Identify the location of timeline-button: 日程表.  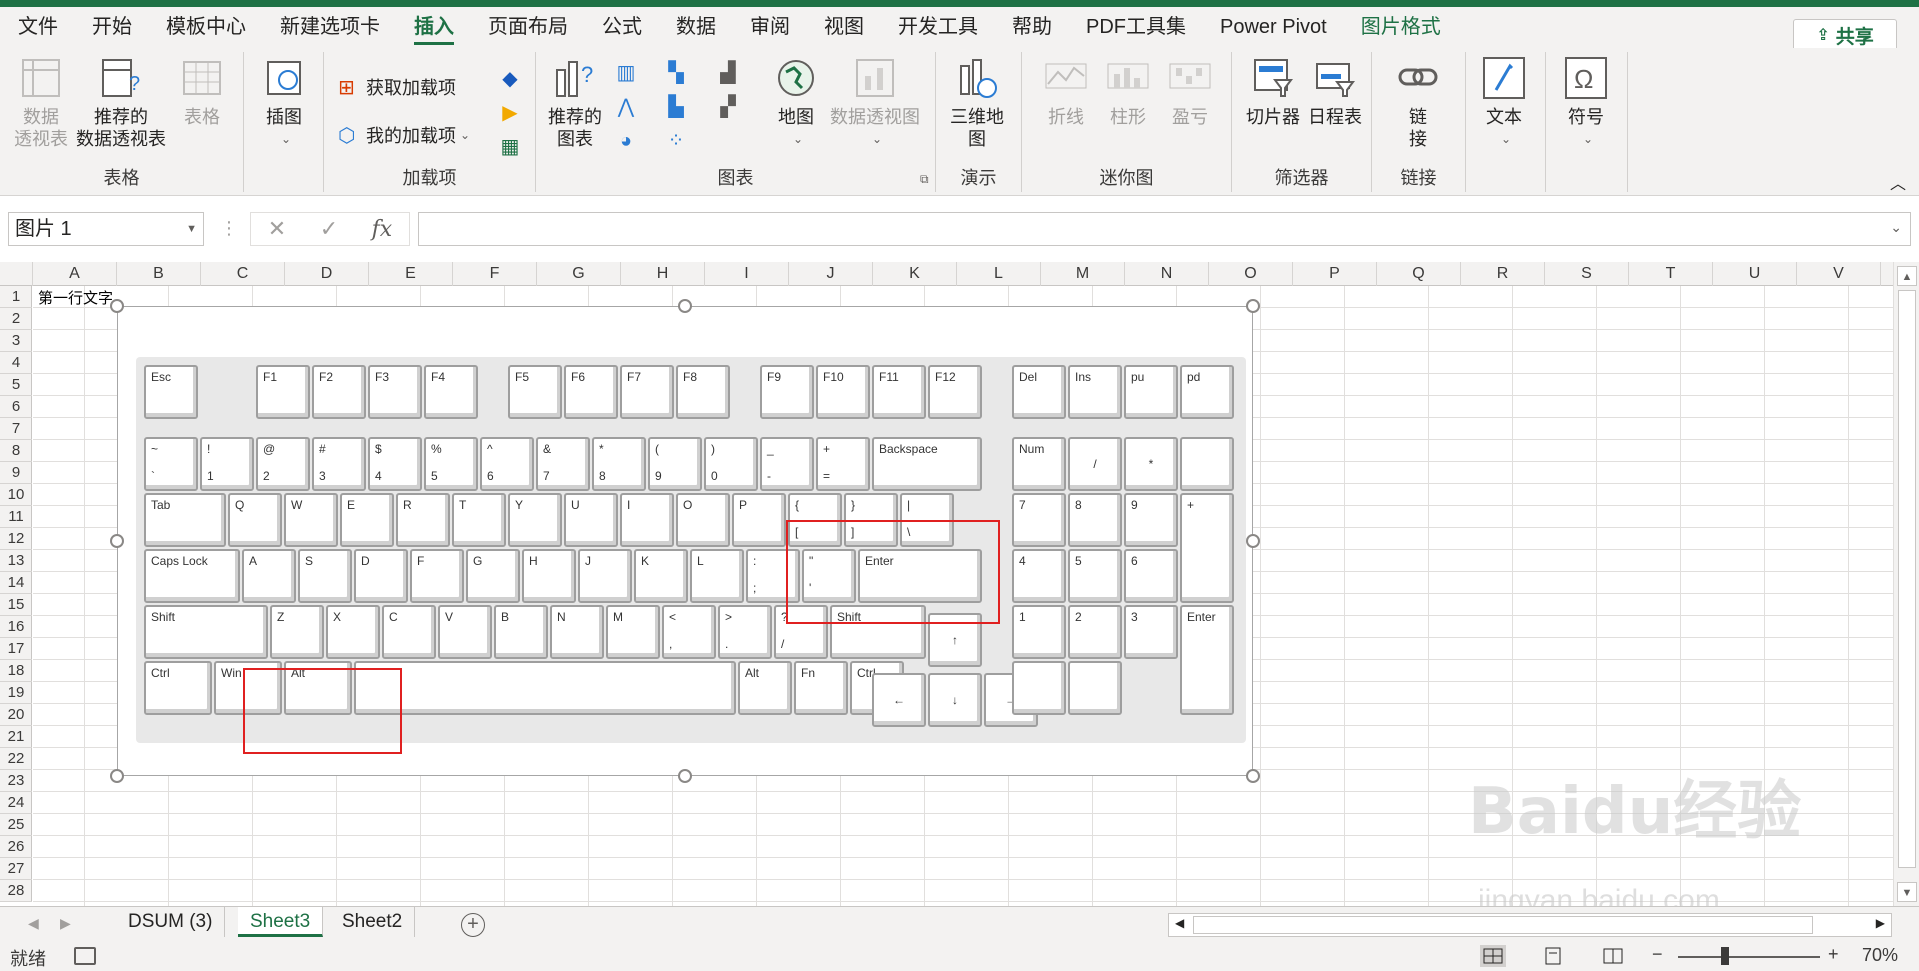
(1335, 92).